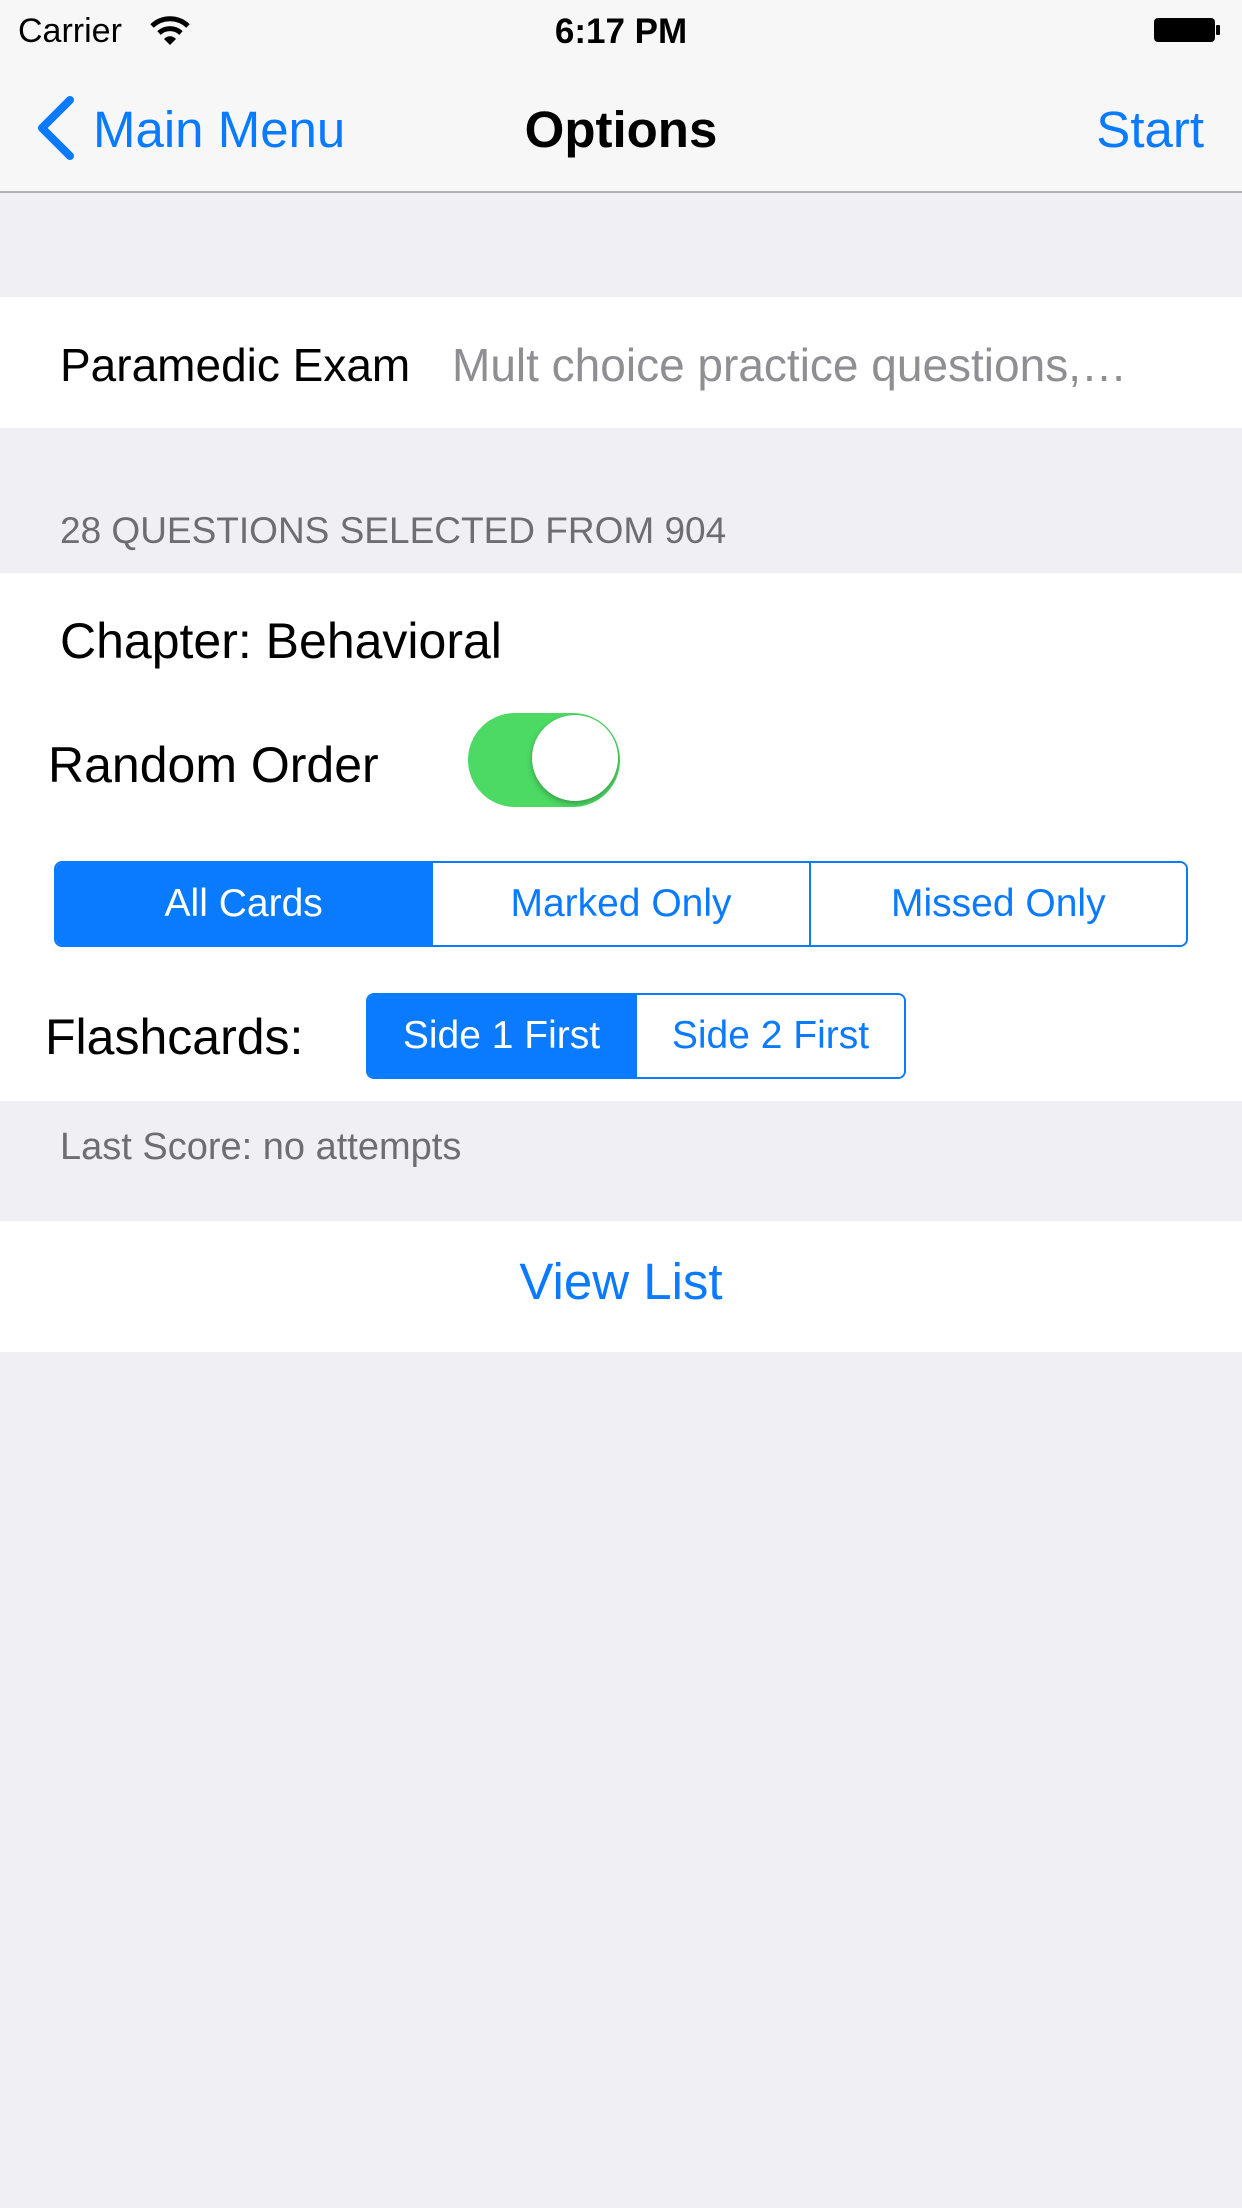 The height and width of the screenshot is (2208, 1242). Describe the element at coordinates (621, 129) in the screenshot. I see `page-title: Options` at that location.